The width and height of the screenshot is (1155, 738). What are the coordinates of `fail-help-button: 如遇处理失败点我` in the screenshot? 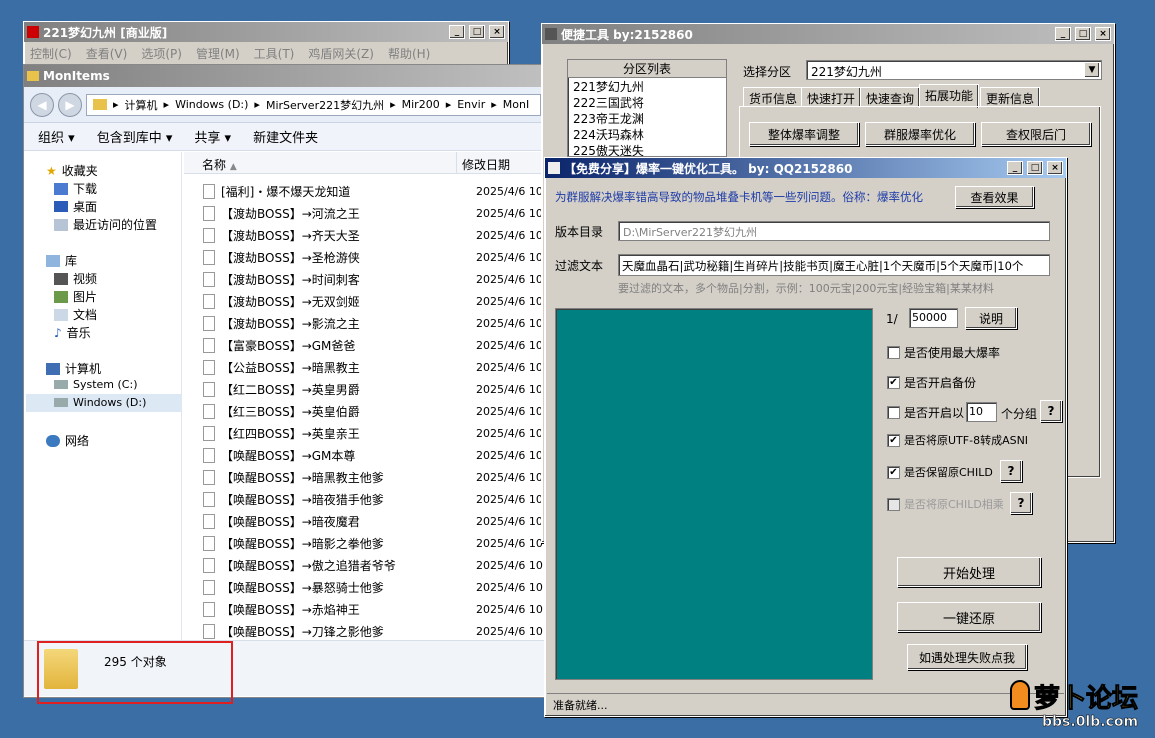 It's located at (967, 657).